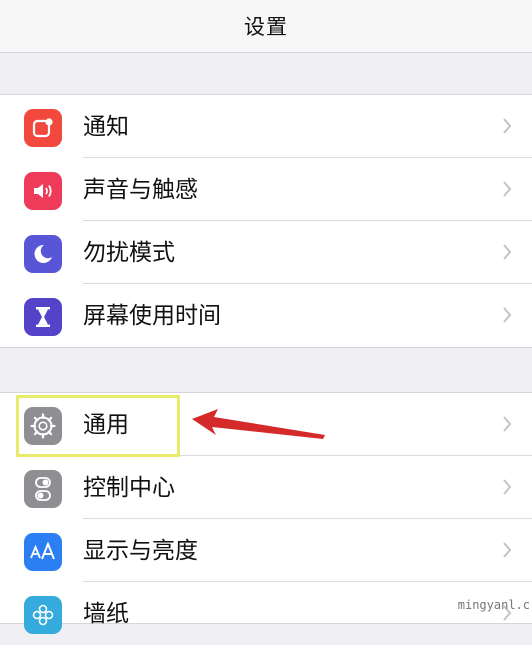 Image resolution: width=532 pixels, height=645 pixels. Describe the element at coordinates (129, 253) in the screenshot. I see `row-label: 勿扰模式` at that location.